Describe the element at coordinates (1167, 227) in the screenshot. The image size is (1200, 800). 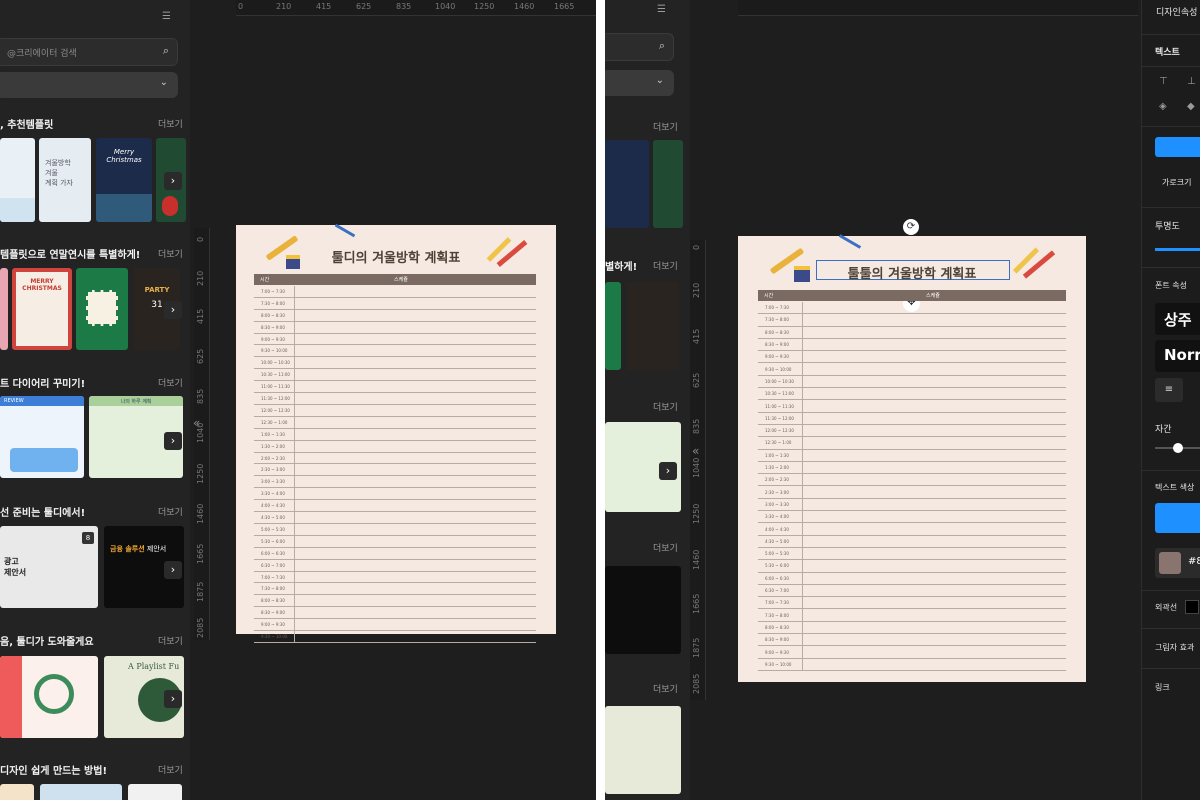
I see `opacity-label: 투명도` at that location.